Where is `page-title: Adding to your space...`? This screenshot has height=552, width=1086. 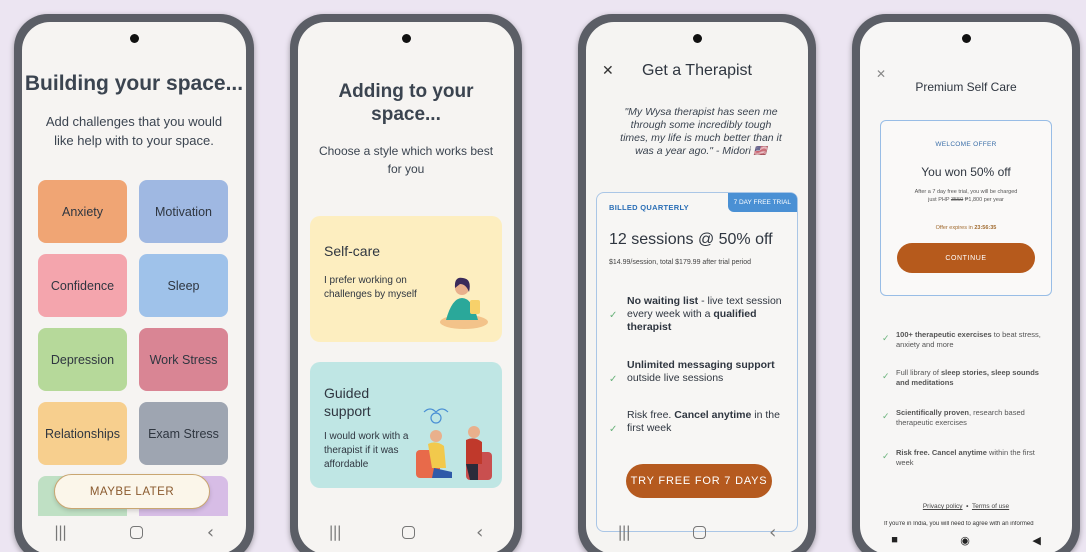 page-title: Adding to your space... is located at coordinates (406, 103).